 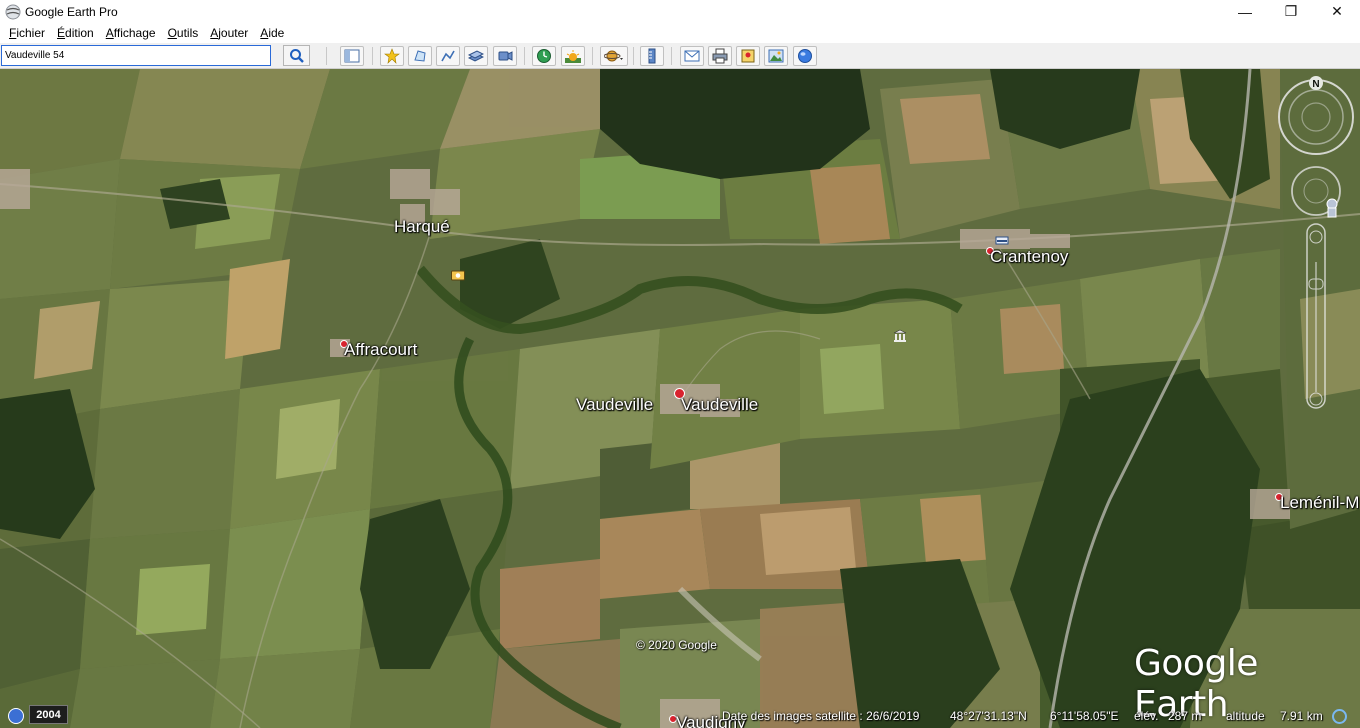 I want to click on altitude-value: 7.91 km, so click(x=1301, y=716).